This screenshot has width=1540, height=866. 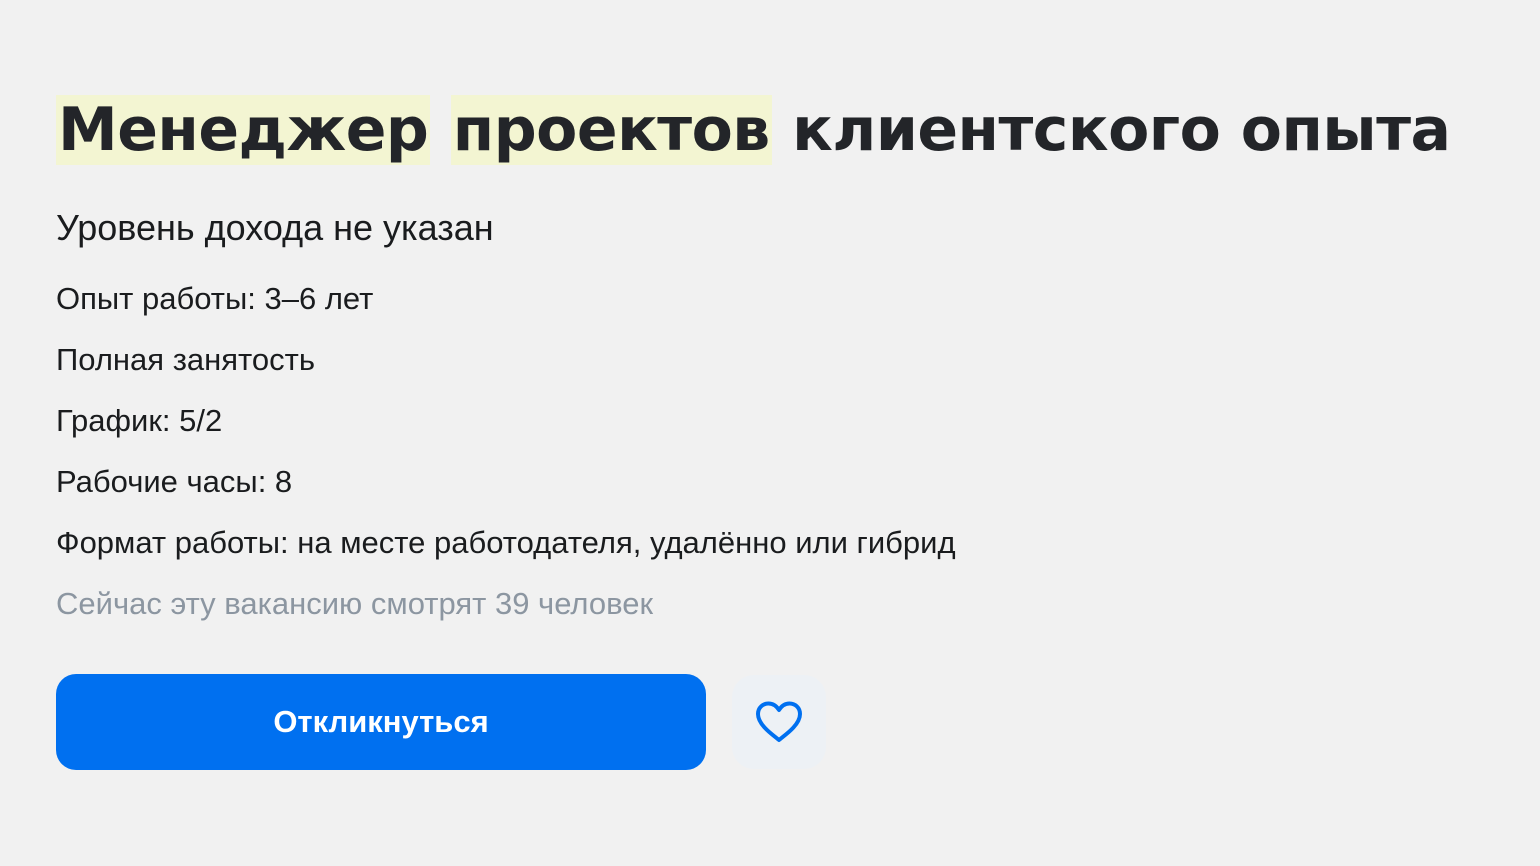 I want to click on favorite-button, so click(x=779, y=722).